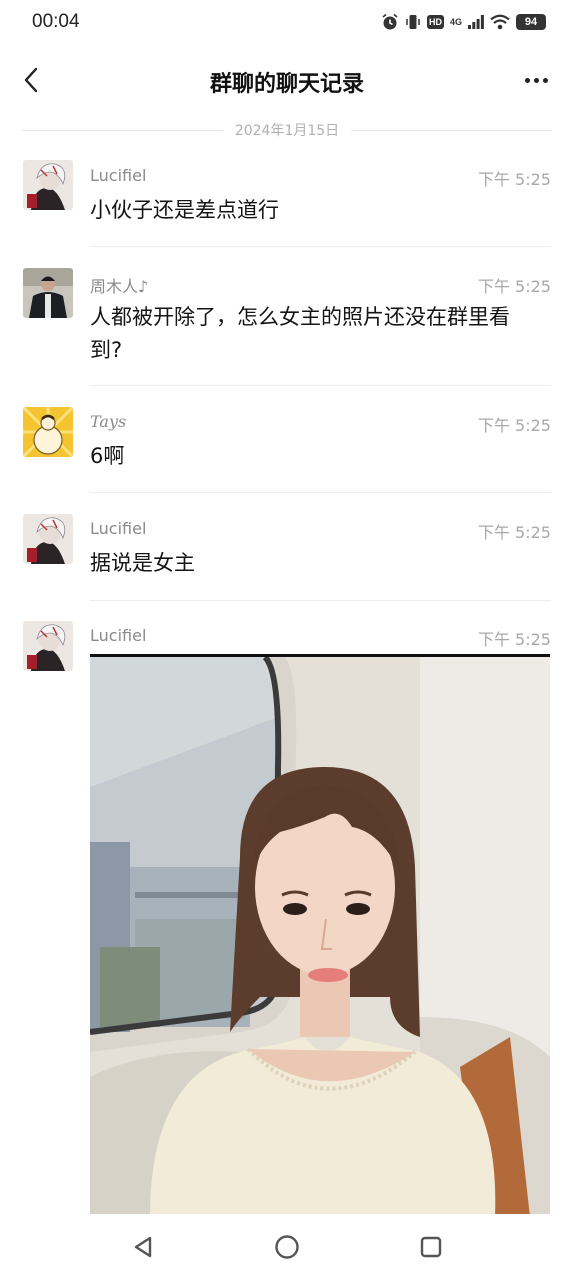 This screenshot has height=1280, width=574. Describe the element at coordinates (107, 456) in the screenshot. I see `message-text: 6啊` at that location.